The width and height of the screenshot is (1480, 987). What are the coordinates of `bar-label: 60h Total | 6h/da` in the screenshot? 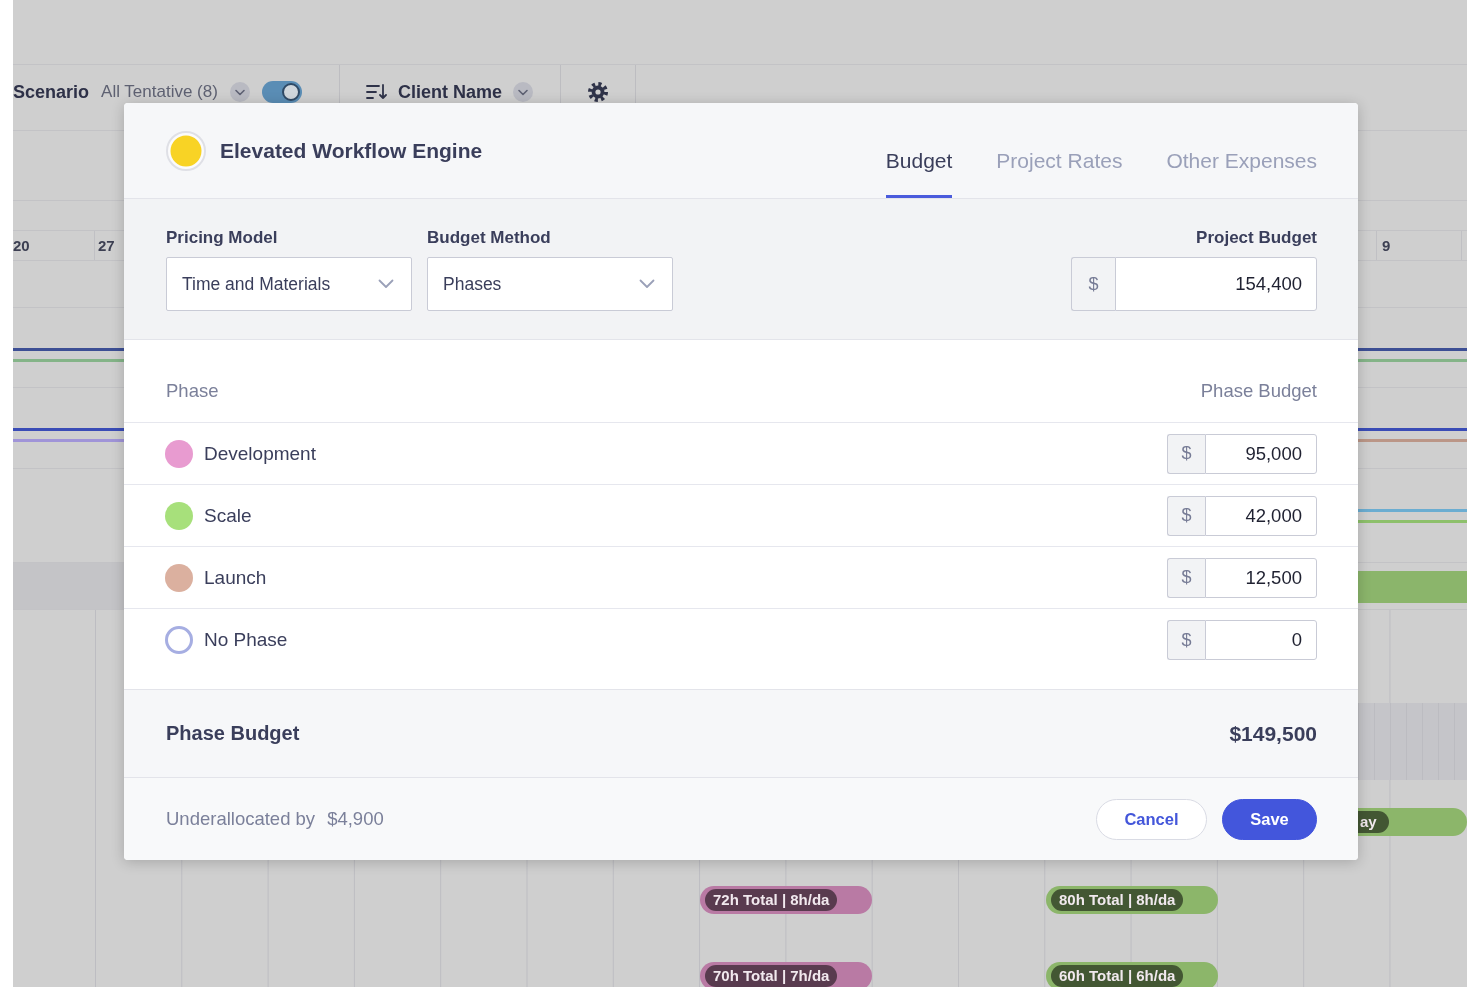 It's located at (1117, 976).